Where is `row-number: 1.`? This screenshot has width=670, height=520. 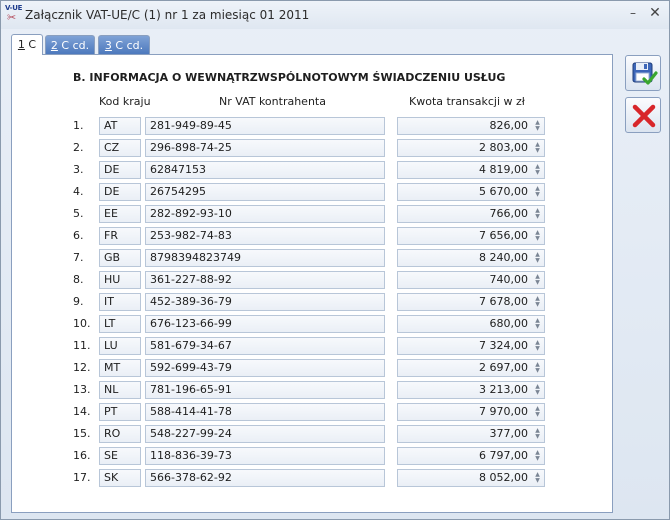
row-number: 1. is located at coordinates (78, 125).